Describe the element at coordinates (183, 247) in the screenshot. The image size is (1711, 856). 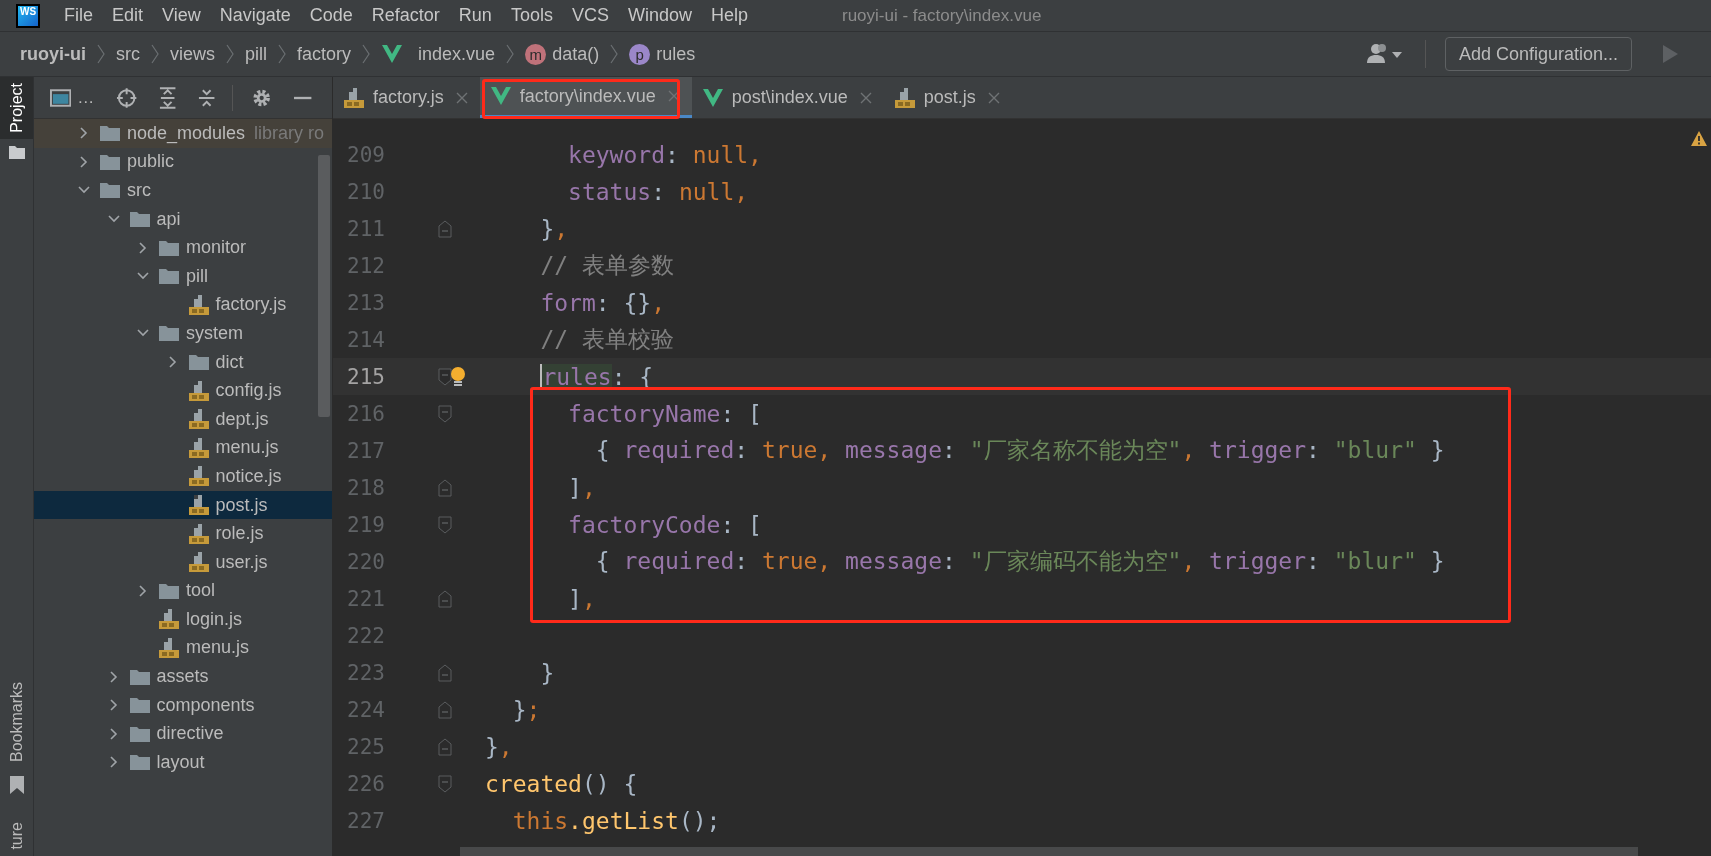
I see `tree-item: monitor` at that location.